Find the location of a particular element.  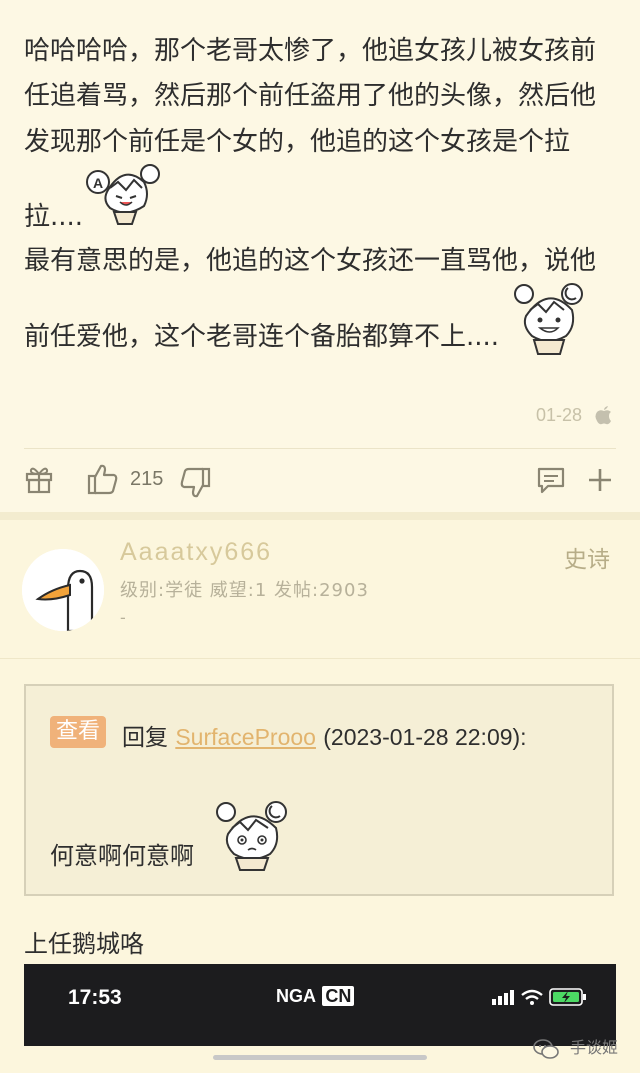

reply-date: (2023-01-28 22:09): is located at coordinates (425, 737).